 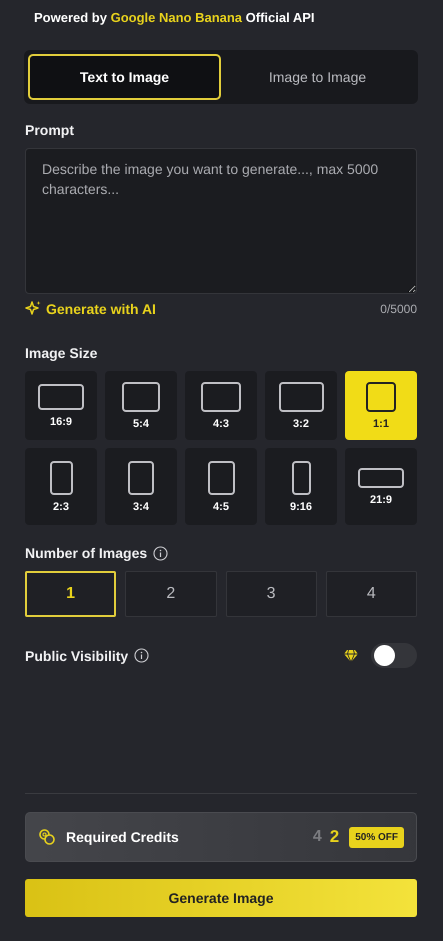 I want to click on prompt-label: Prompt, so click(x=50, y=130).